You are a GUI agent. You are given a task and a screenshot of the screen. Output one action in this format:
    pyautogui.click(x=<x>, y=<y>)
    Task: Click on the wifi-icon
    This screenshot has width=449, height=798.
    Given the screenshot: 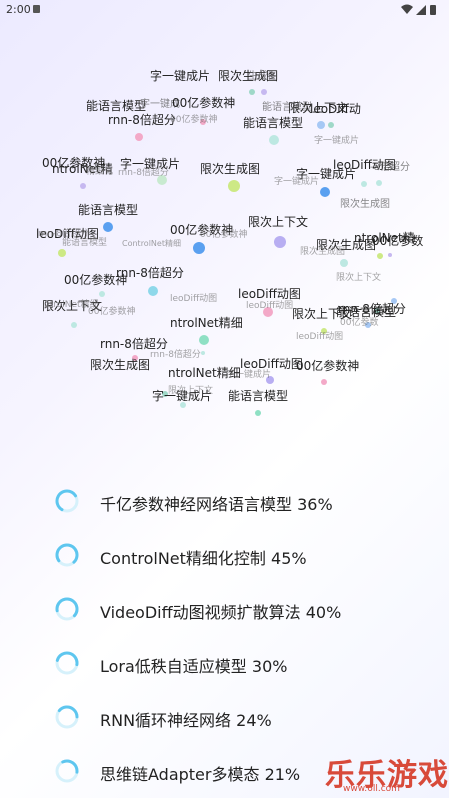 What is the action you would take?
    pyautogui.click(x=407, y=9)
    